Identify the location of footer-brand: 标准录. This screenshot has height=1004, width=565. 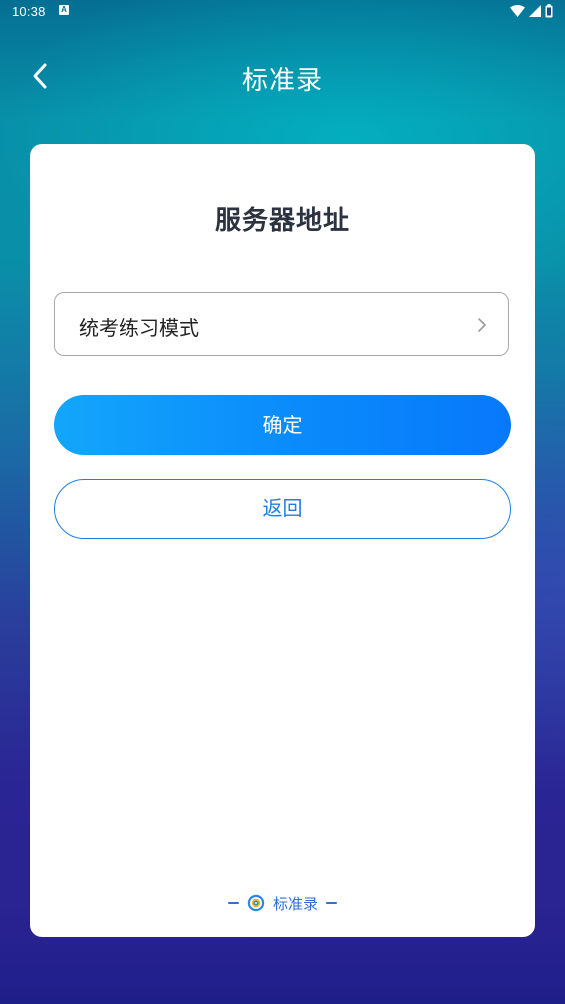
(282, 903).